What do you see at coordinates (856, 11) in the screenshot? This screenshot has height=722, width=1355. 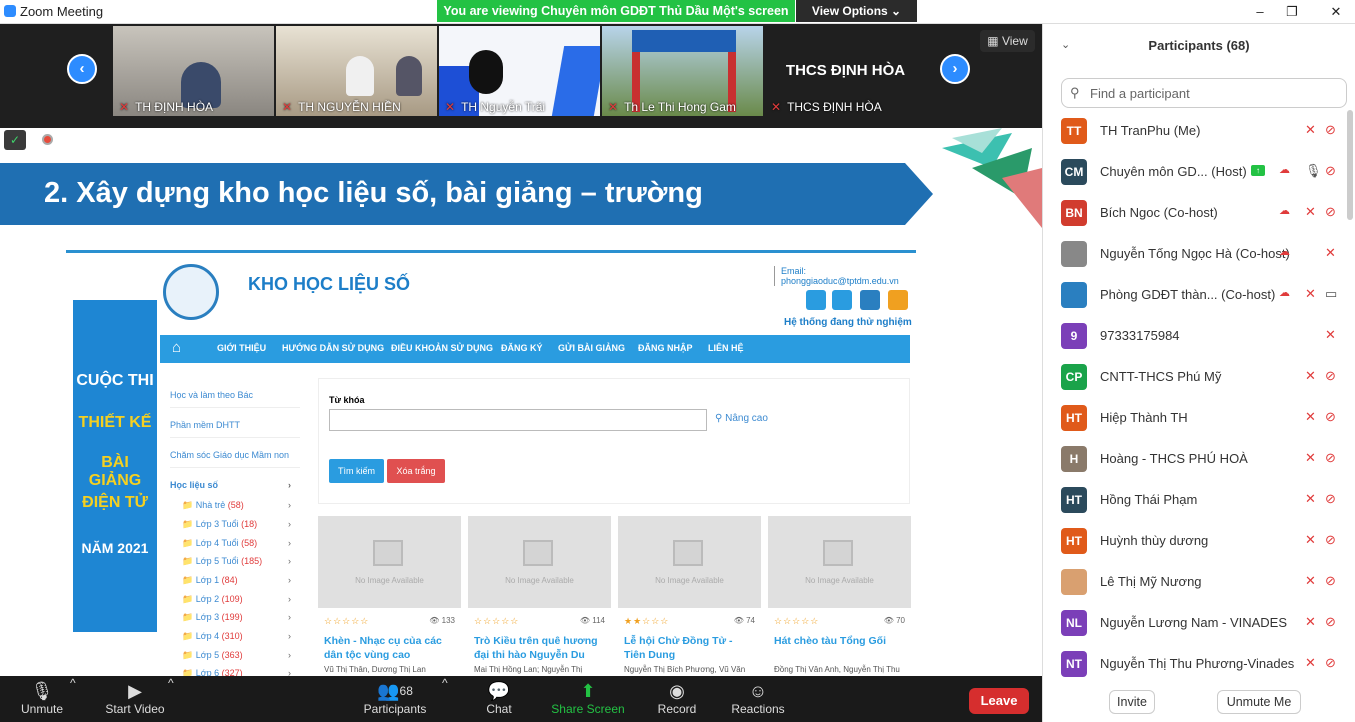 I see `view-options-button: View Options ⌄` at bounding box center [856, 11].